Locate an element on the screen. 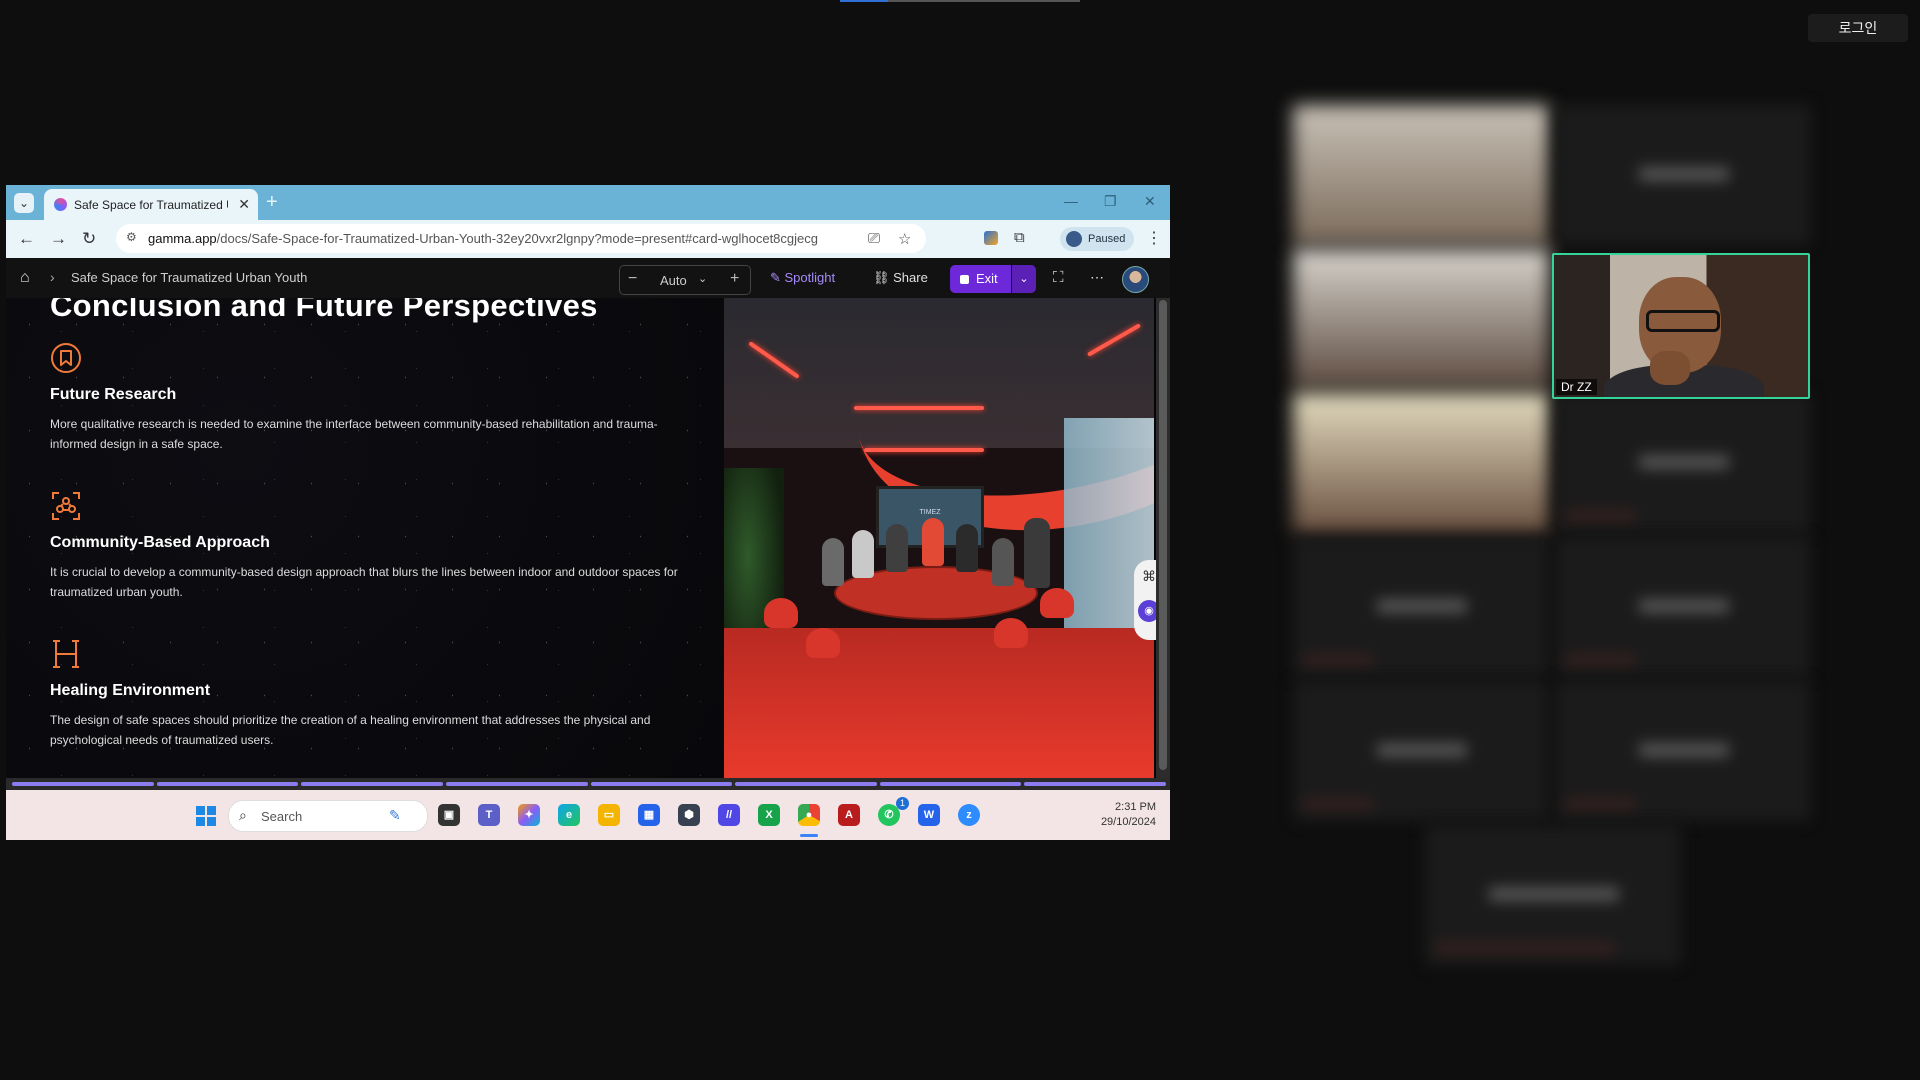 The height and width of the screenshot is (1080, 1920). app-hexagon-icon: ⬢ is located at coordinates (689, 815).